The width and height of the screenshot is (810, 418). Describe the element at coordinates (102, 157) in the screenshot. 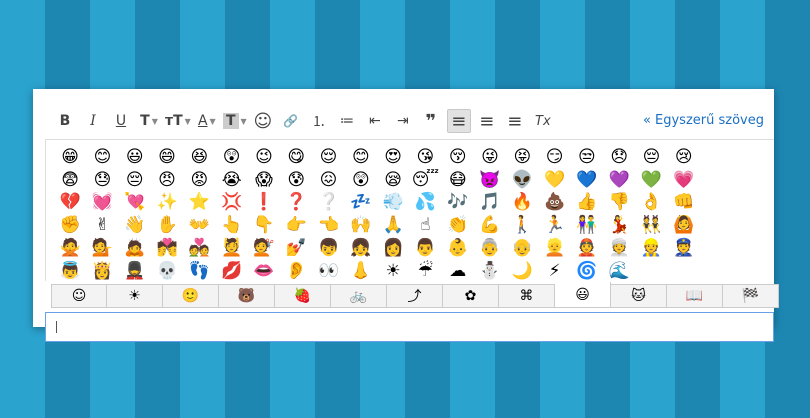

I see `emoji-cell: 😊` at that location.